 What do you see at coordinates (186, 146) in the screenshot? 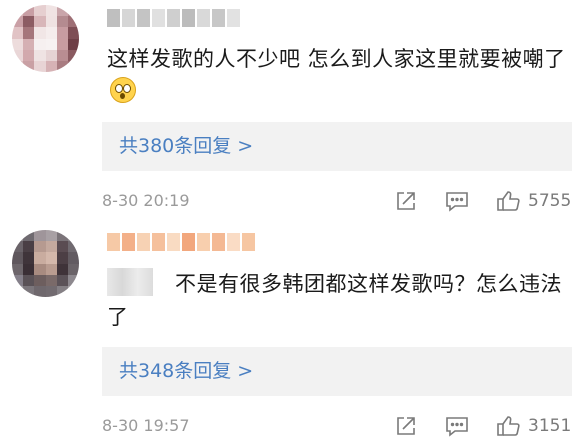
I see `replies-label: 共380条回复 >` at bounding box center [186, 146].